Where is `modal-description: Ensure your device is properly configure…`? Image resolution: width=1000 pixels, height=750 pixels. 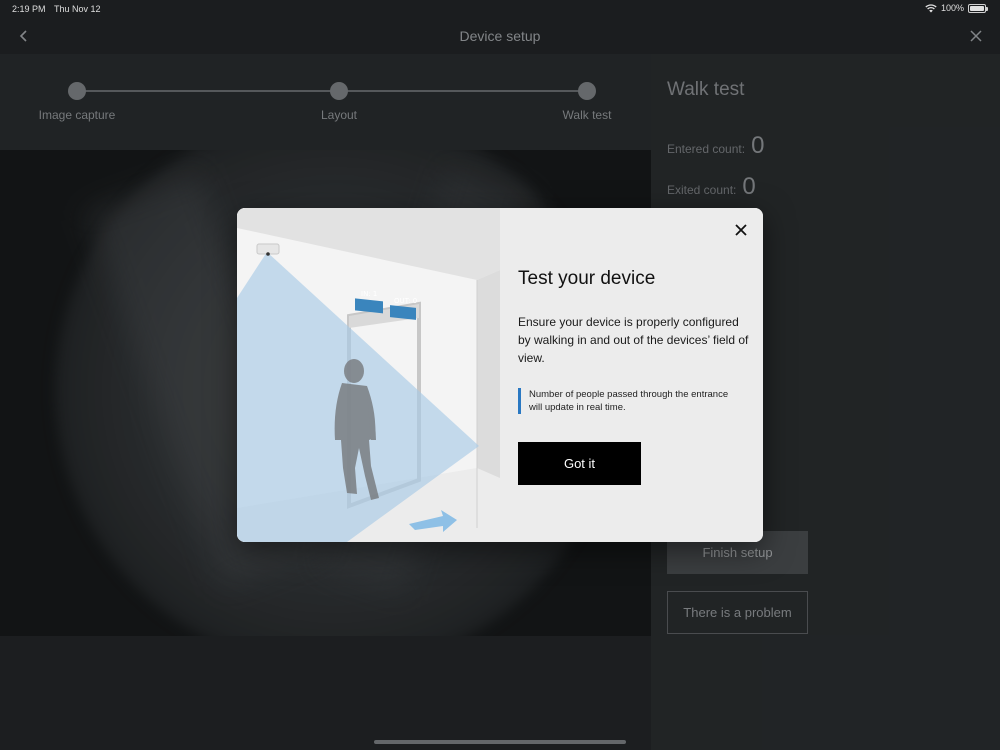
modal-description: Ensure your device is properly configure… is located at coordinates (633, 340).